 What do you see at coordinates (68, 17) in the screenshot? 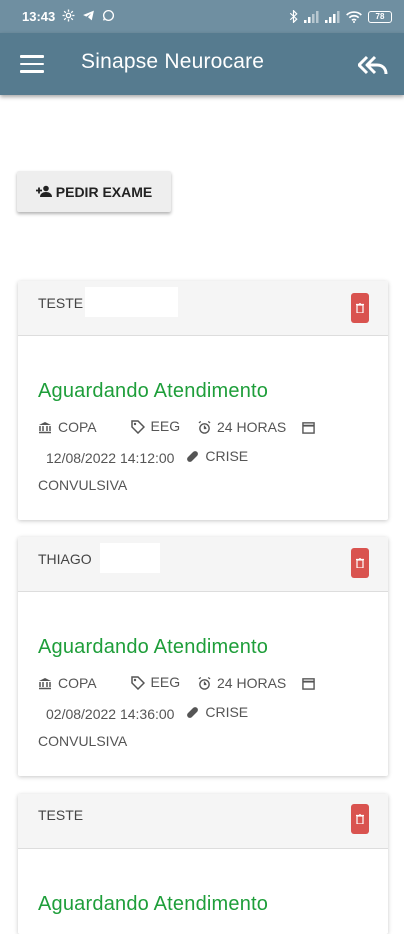
I see `settings-icon` at bounding box center [68, 17].